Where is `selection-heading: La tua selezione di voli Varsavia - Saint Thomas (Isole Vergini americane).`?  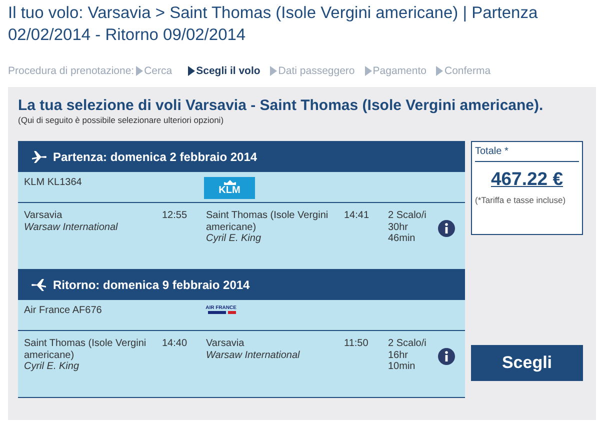 selection-heading: La tua selezione di voli Varsavia - Saint Thomas (Isole Vergini americane). is located at coordinates (281, 106).